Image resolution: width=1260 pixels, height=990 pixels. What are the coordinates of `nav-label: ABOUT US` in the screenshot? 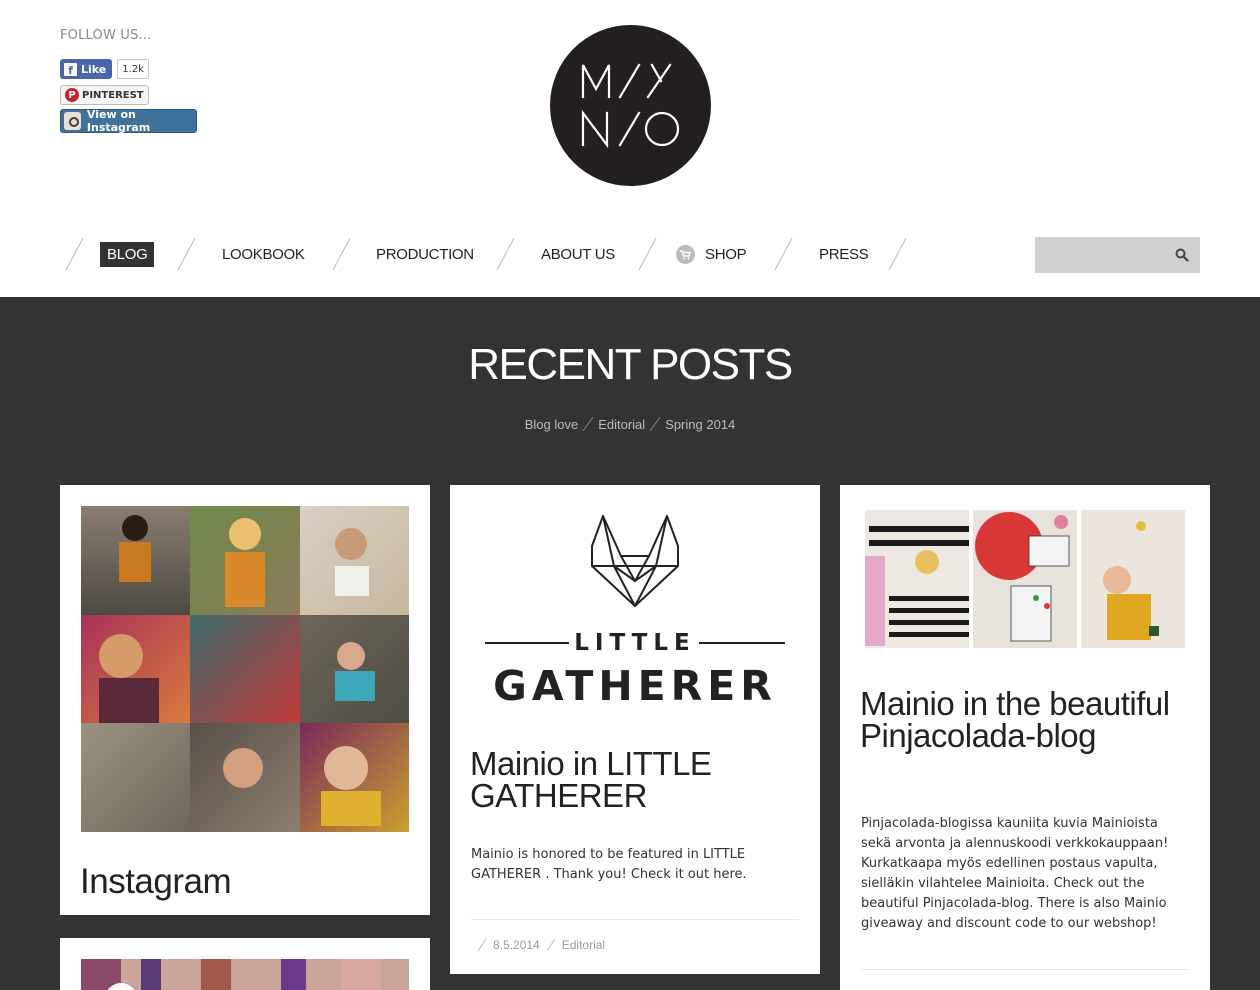 It's located at (578, 254).